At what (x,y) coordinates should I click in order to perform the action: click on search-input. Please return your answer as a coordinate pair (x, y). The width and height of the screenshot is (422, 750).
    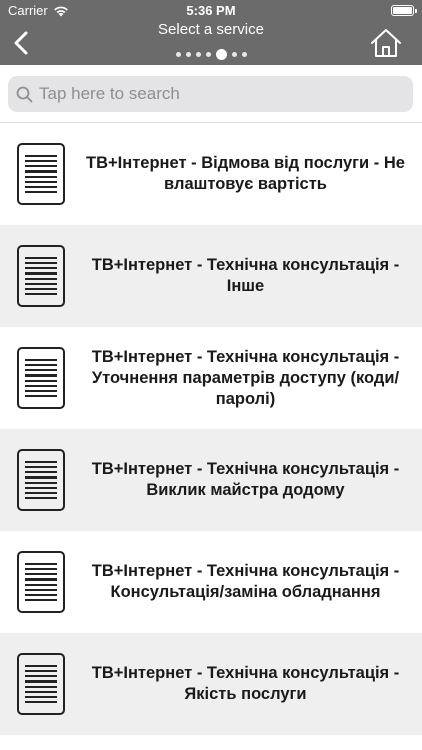
    Looking at the image, I should click on (214, 94).